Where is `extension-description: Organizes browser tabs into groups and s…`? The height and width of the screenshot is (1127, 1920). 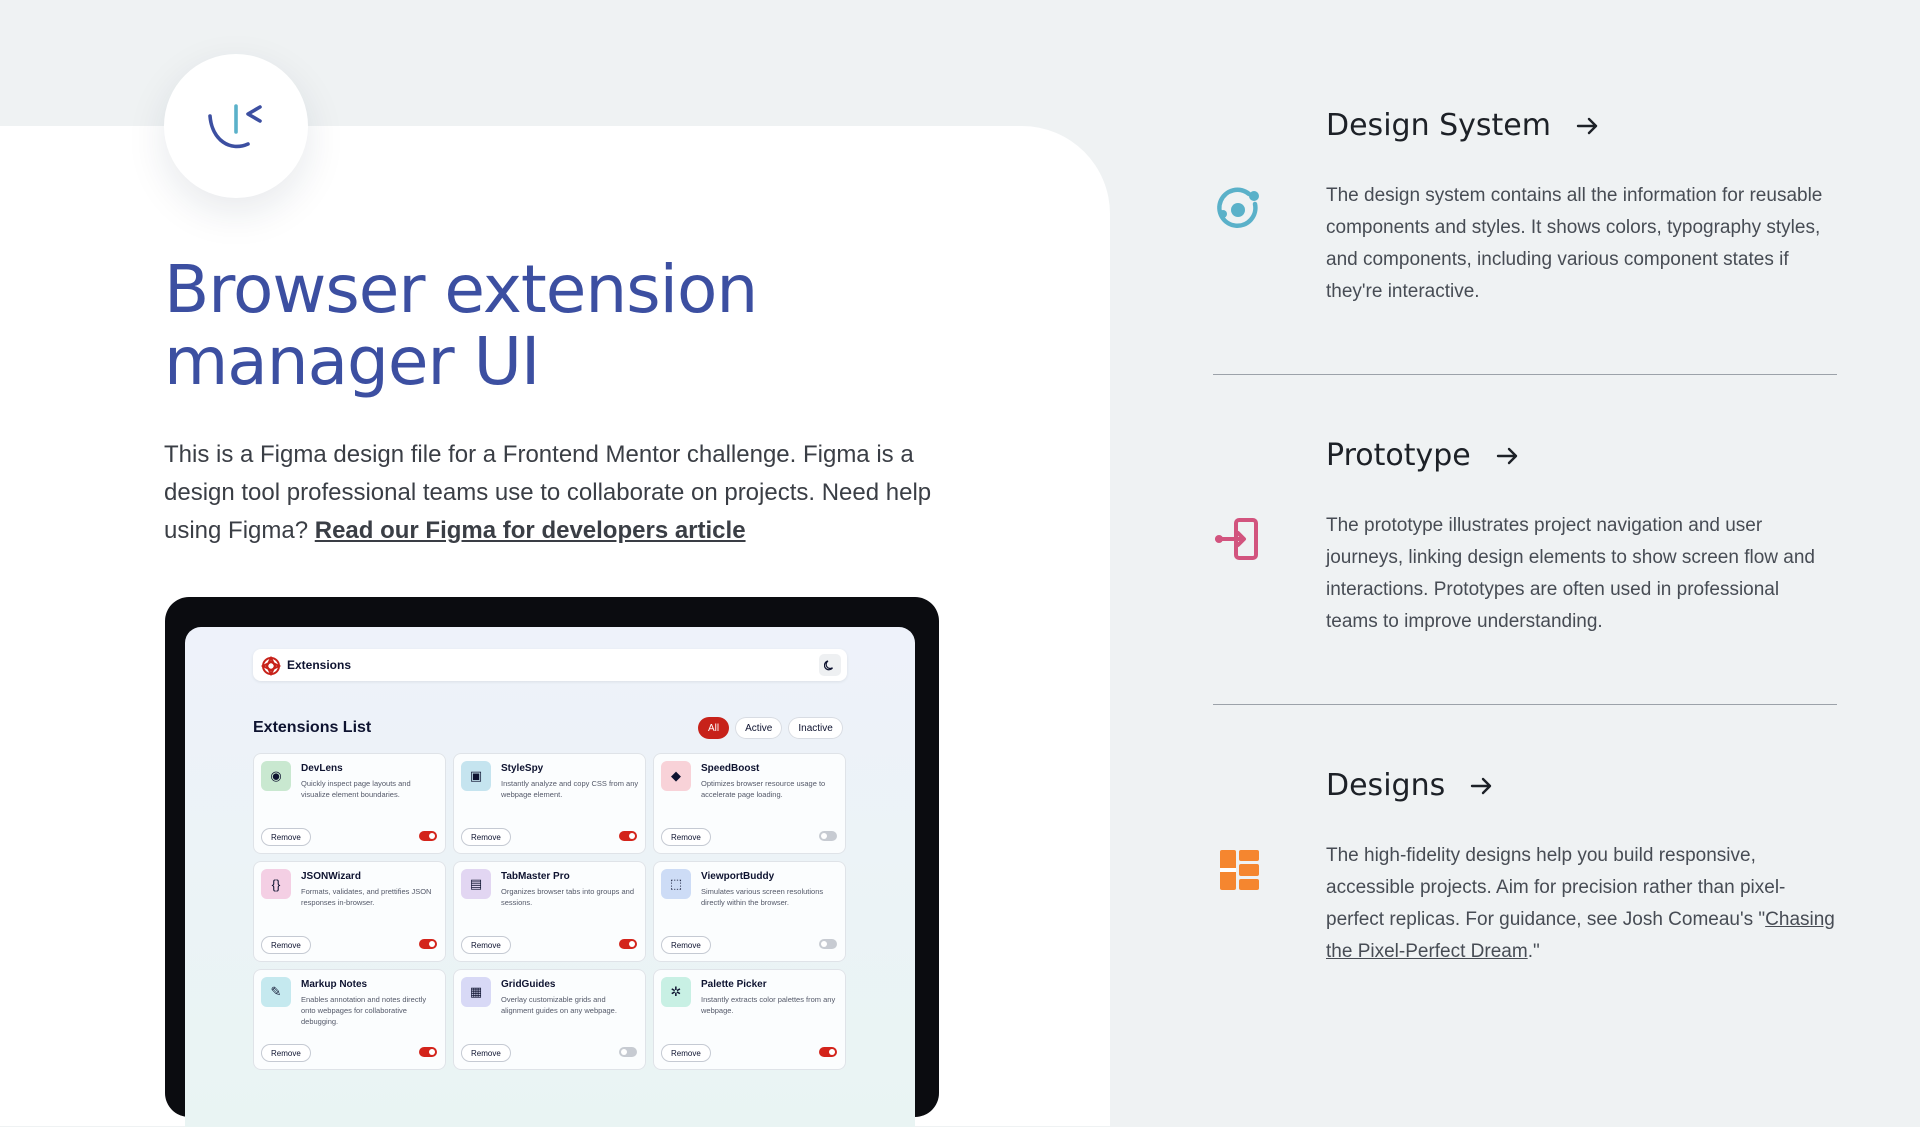
extension-description: Organizes browser tabs into groups and s… is located at coordinates (567, 897).